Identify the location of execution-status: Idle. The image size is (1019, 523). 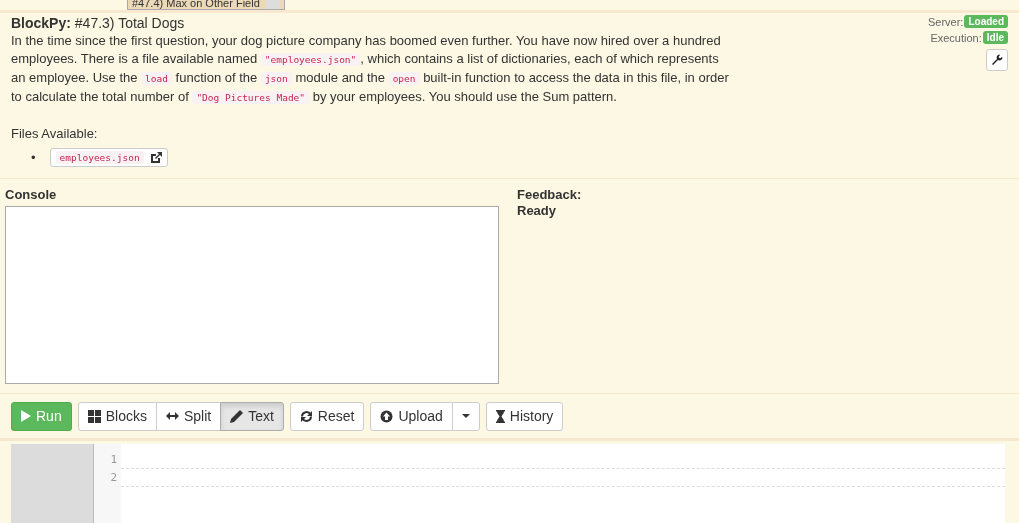
(995, 37).